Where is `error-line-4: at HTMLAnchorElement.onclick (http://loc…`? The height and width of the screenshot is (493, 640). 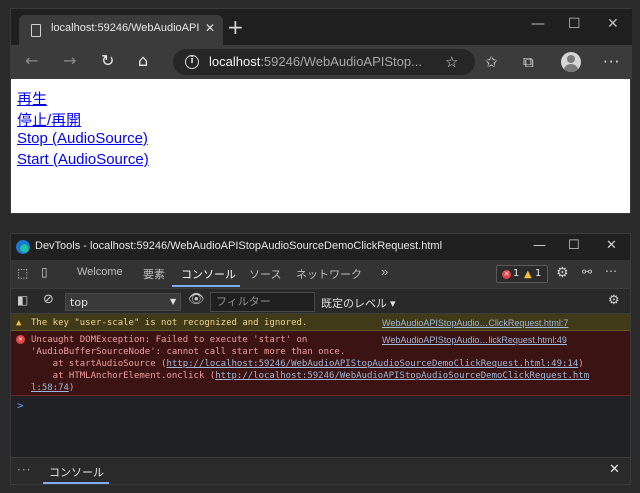 error-line-4: at HTMLAnchorElement.onclick (http://loc… is located at coordinates (310, 376).